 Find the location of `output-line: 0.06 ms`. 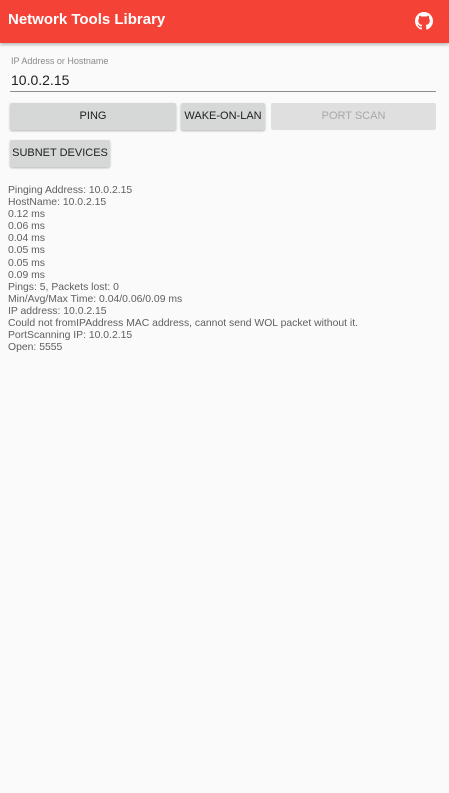

output-line: 0.06 ms is located at coordinates (26, 227).